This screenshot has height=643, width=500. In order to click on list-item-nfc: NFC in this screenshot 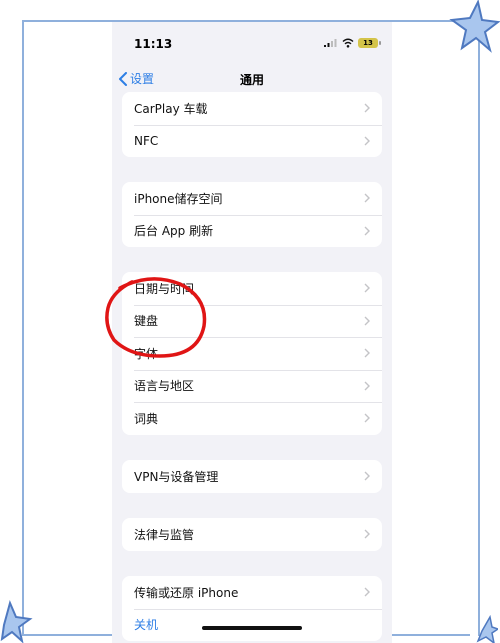, I will do `click(252, 141)`.